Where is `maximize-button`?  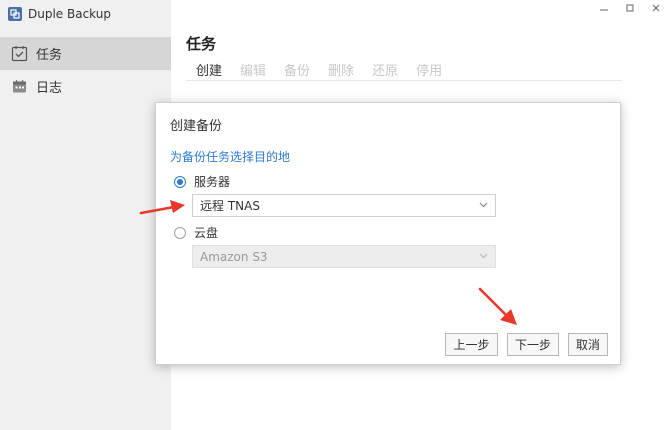
maximize-button is located at coordinates (630, 8).